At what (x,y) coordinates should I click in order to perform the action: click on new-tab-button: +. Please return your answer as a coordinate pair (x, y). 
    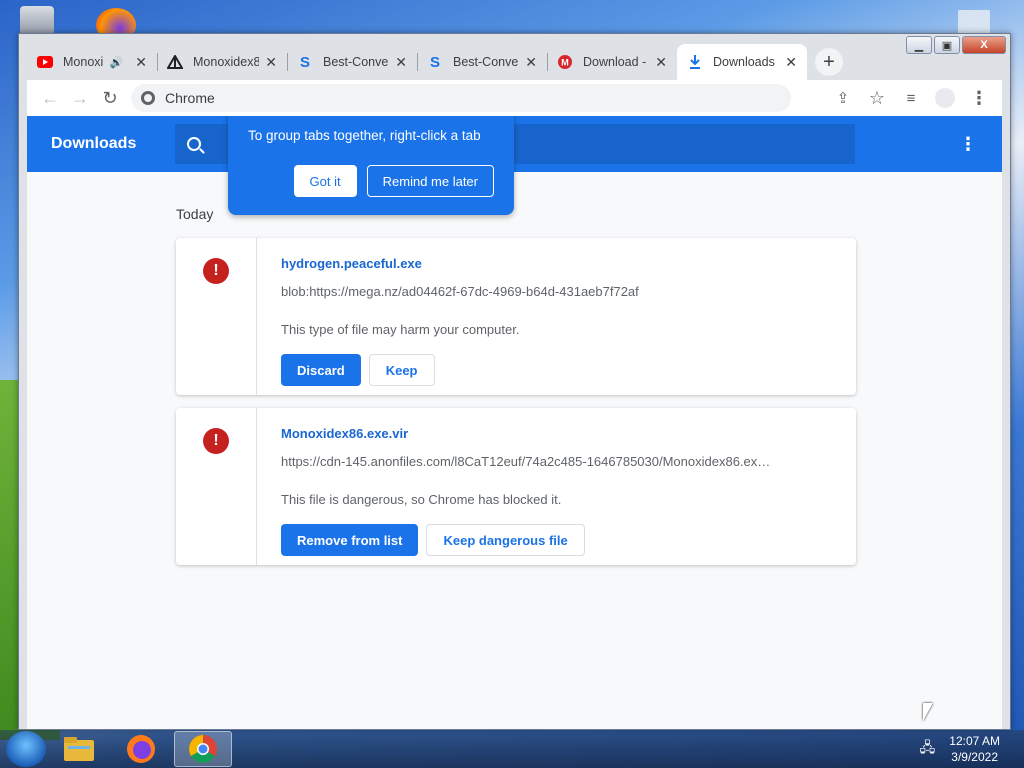
    Looking at the image, I should click on (829, 62).